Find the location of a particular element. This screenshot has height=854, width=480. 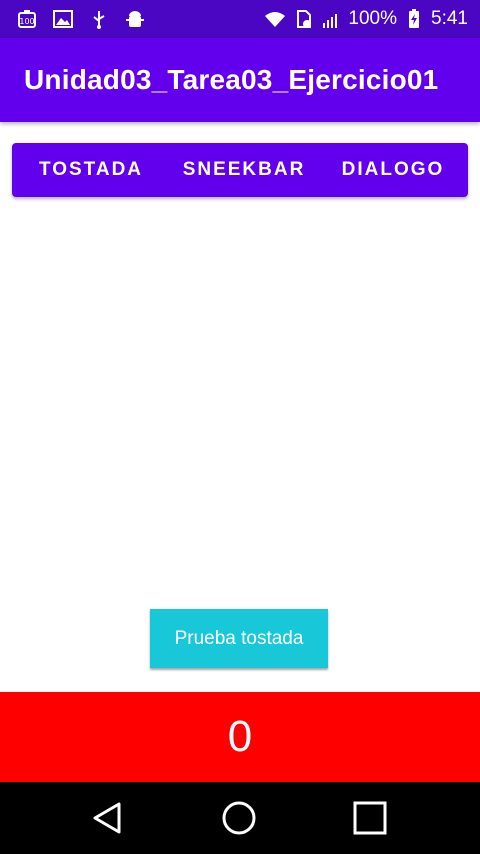

battery-100-notification-icon: 100 is located at coordinates (27, 19).